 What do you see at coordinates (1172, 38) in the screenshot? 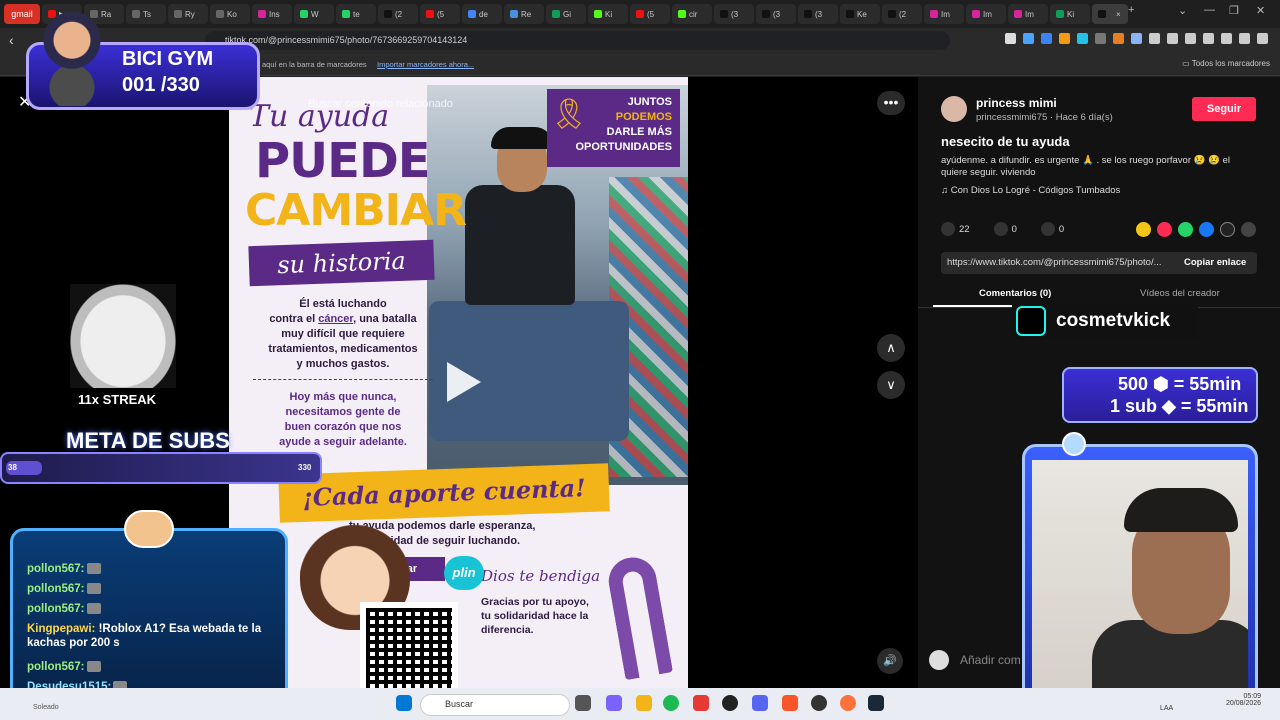
I see `download-icon` at bounding box center [1172, 38].